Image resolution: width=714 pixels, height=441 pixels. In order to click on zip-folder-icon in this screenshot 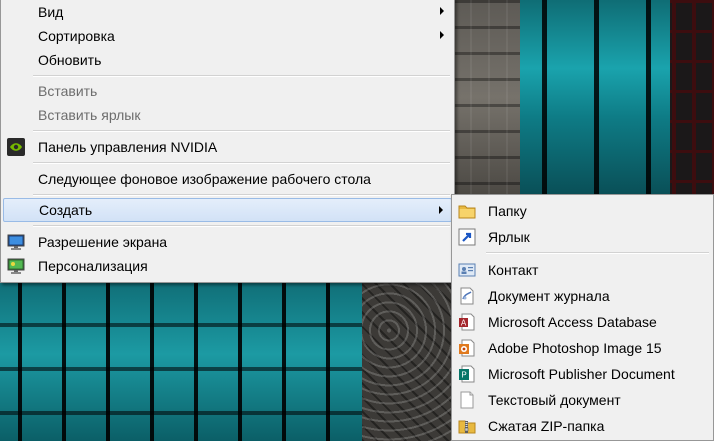, I will do `click(467, 426)`.